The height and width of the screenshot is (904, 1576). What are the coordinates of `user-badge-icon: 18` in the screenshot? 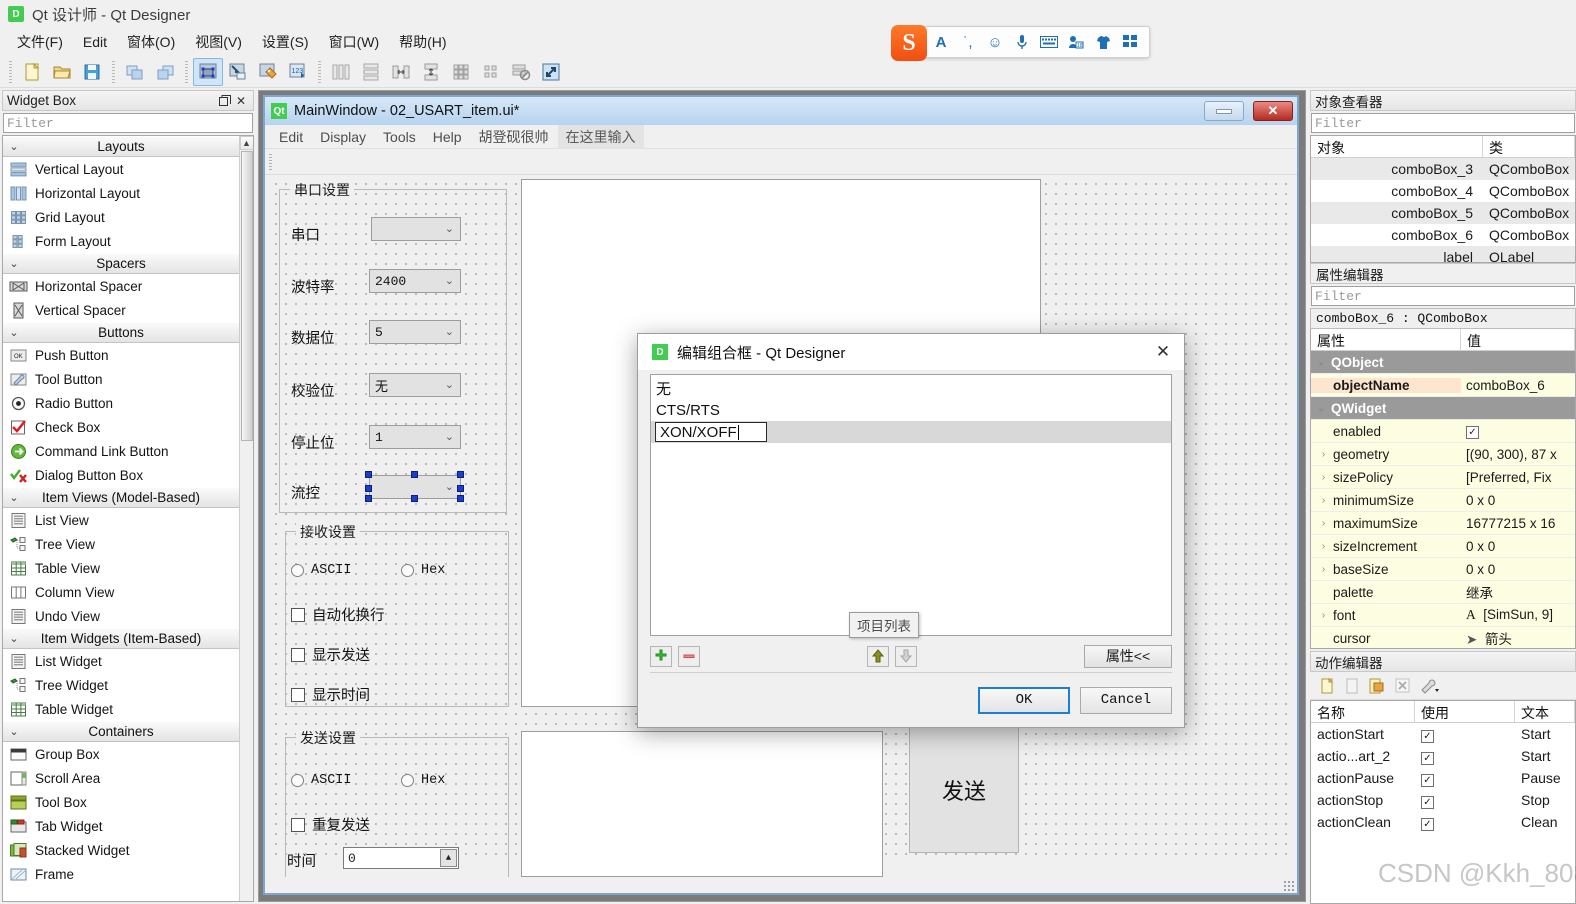 It's located at (1076, 42).